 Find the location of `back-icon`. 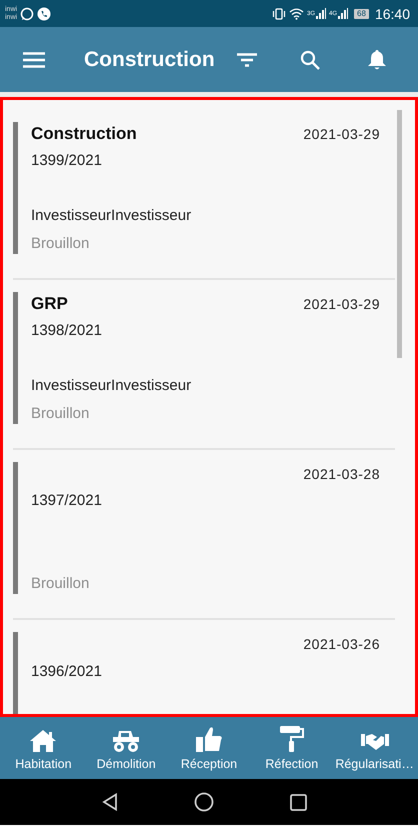

back-icon is located at coordinates (110, 802).